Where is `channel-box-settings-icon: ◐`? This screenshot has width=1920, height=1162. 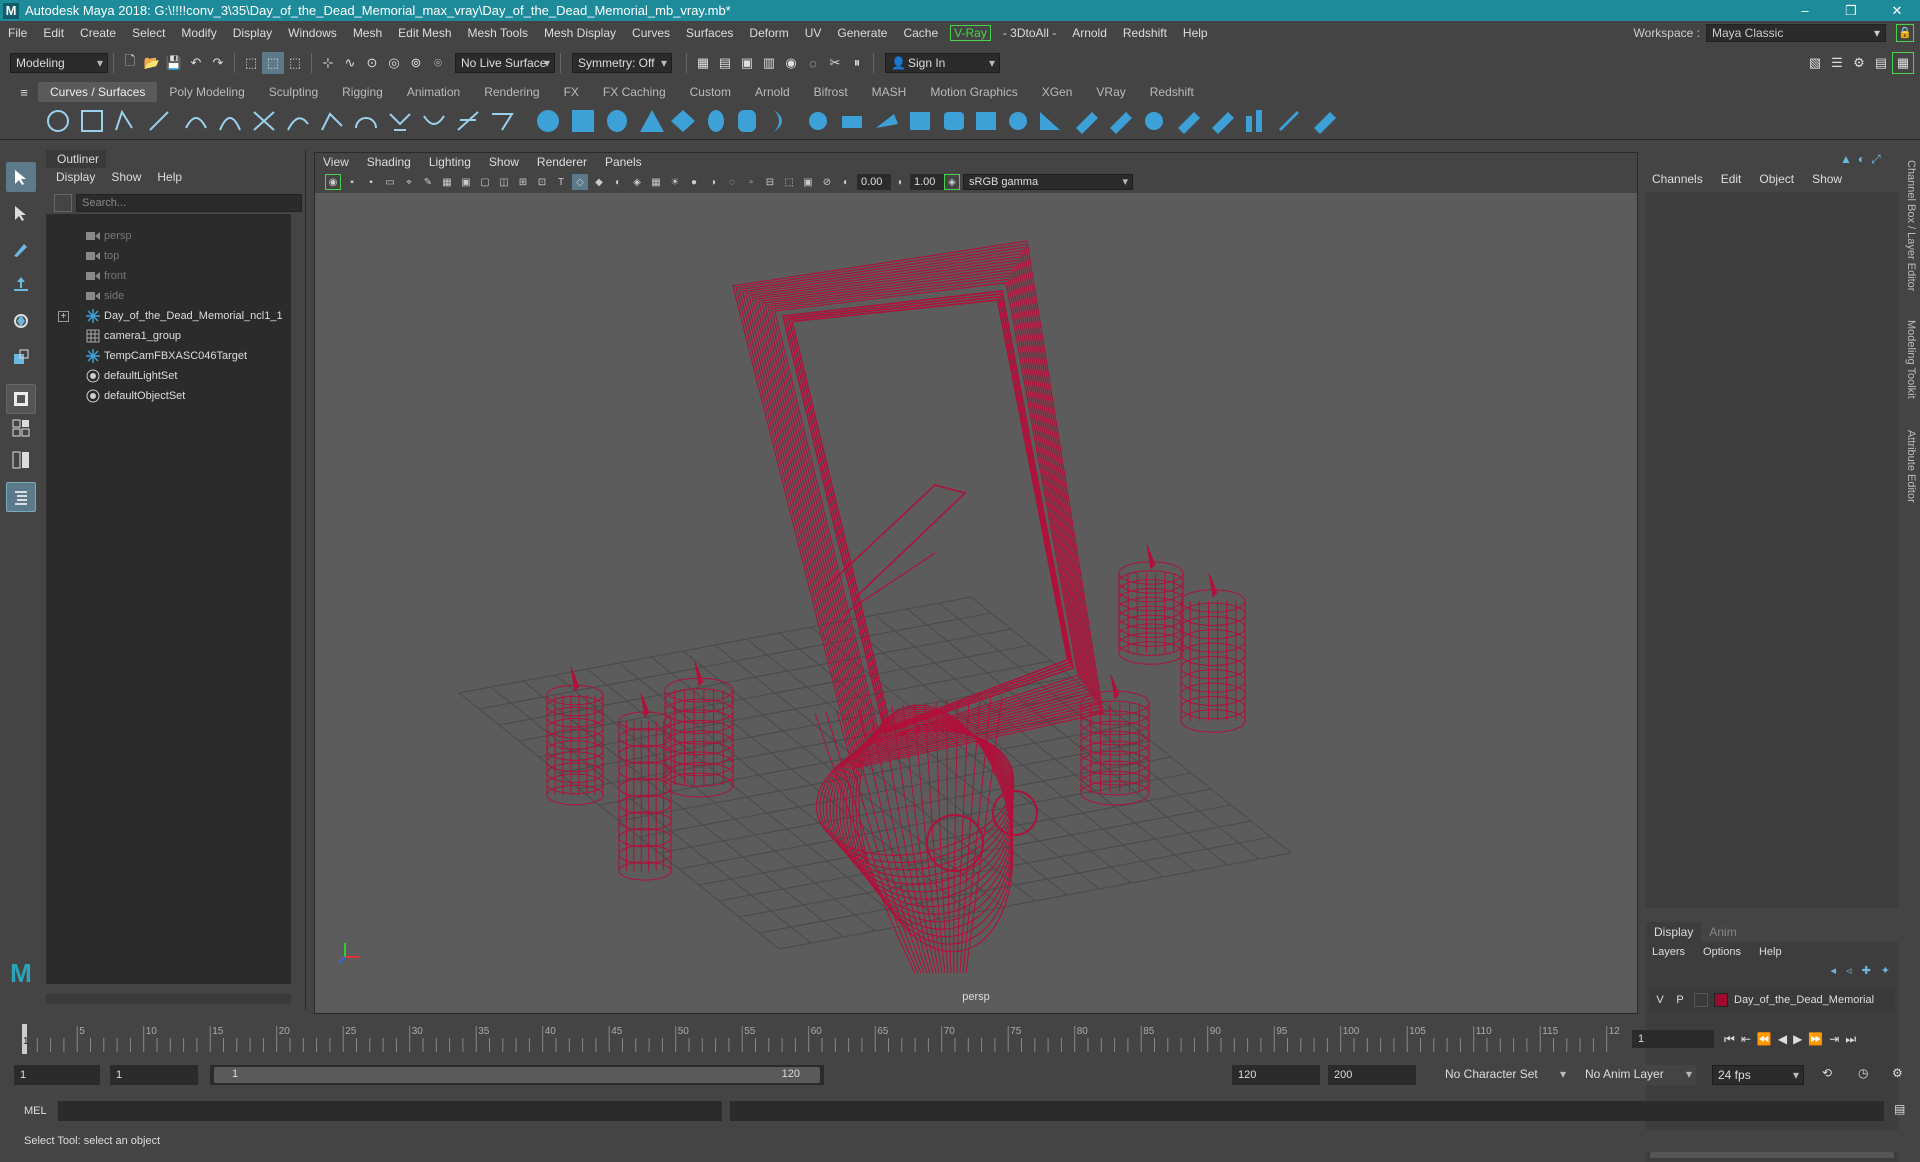 channel-box-settings-icon: ◐ is located at coordinates (1861, 159).